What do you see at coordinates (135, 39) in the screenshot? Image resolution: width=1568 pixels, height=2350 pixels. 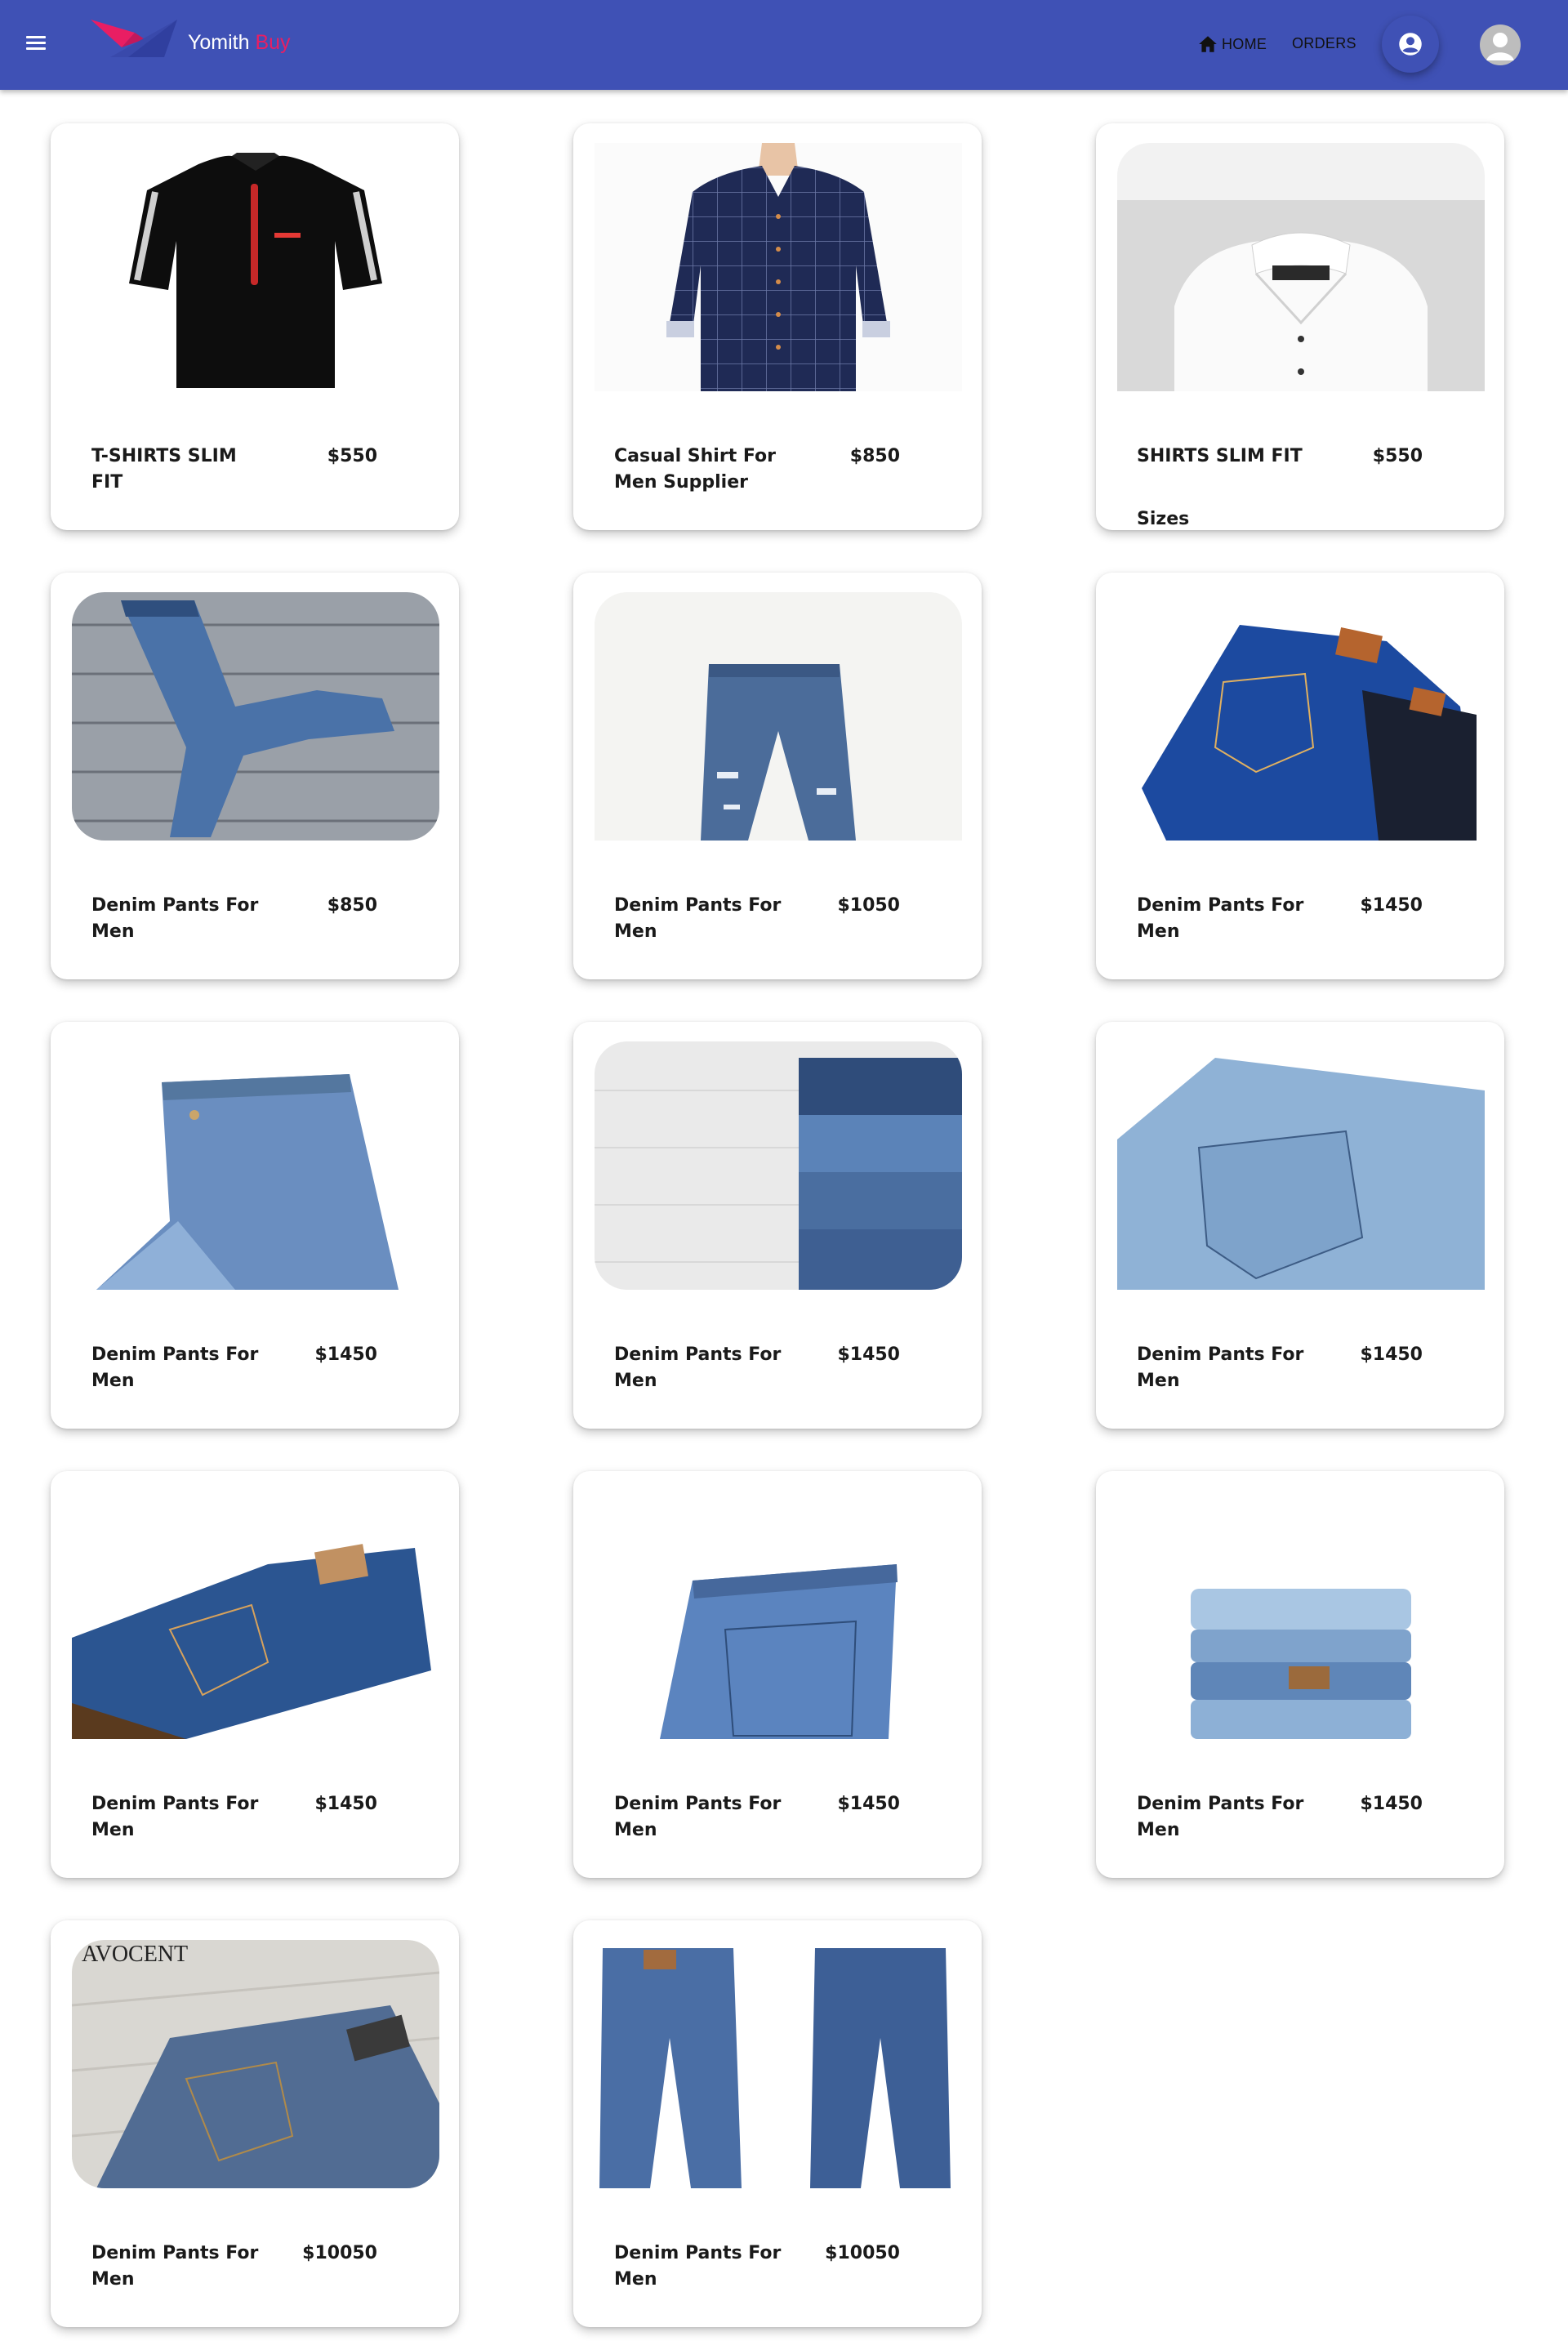 I see `brand-logo` at bounding box center [135, 39].